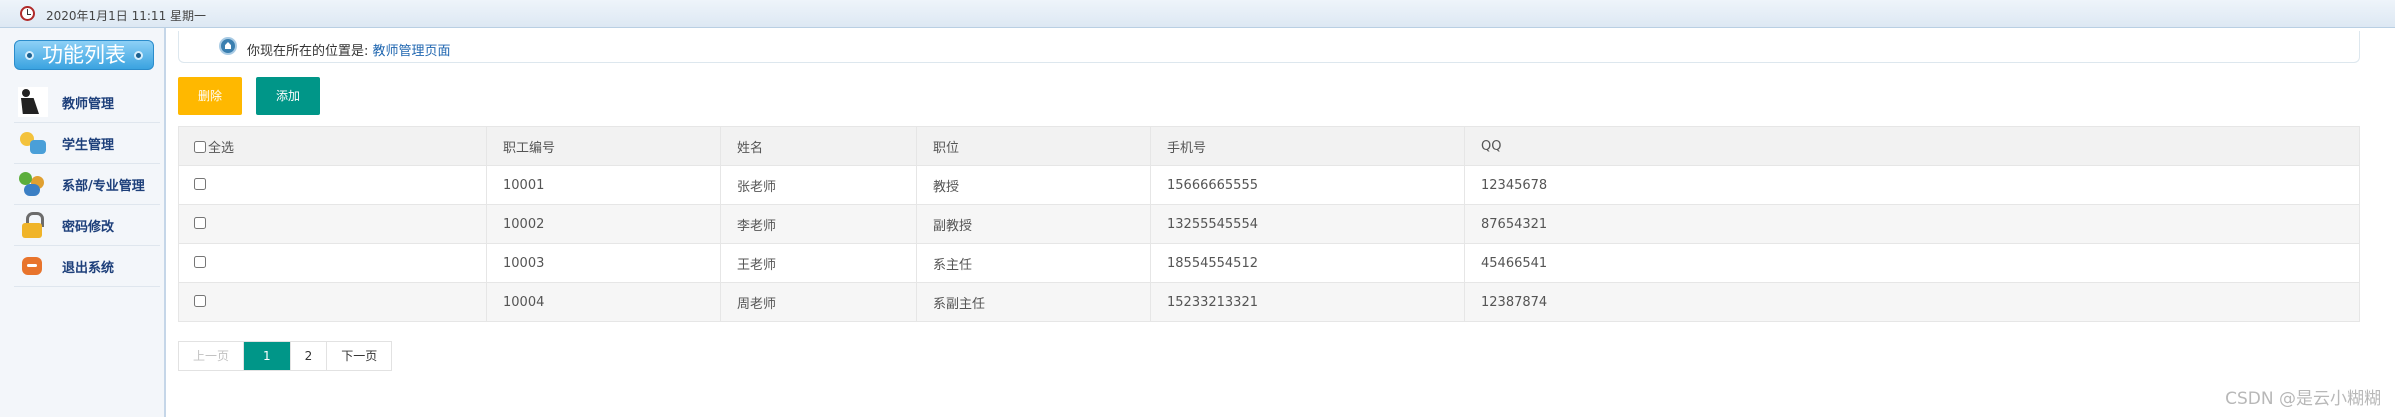  Describe the element at coordinates (33, 225) in the screenshot. I see `lock-icon` at that location.